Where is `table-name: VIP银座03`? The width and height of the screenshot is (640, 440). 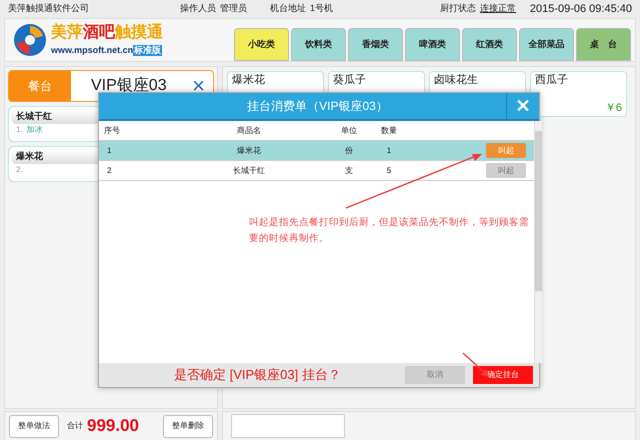 table-name: VIP银座03 is located at coordinates (129, 86).